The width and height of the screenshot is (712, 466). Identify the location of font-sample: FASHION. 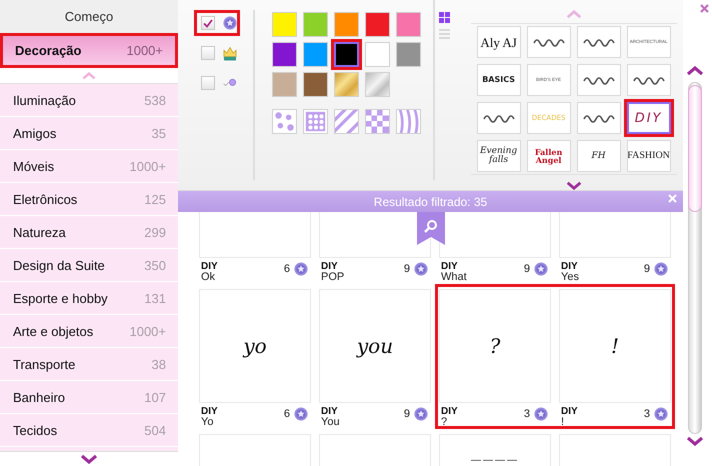
(649, 156).